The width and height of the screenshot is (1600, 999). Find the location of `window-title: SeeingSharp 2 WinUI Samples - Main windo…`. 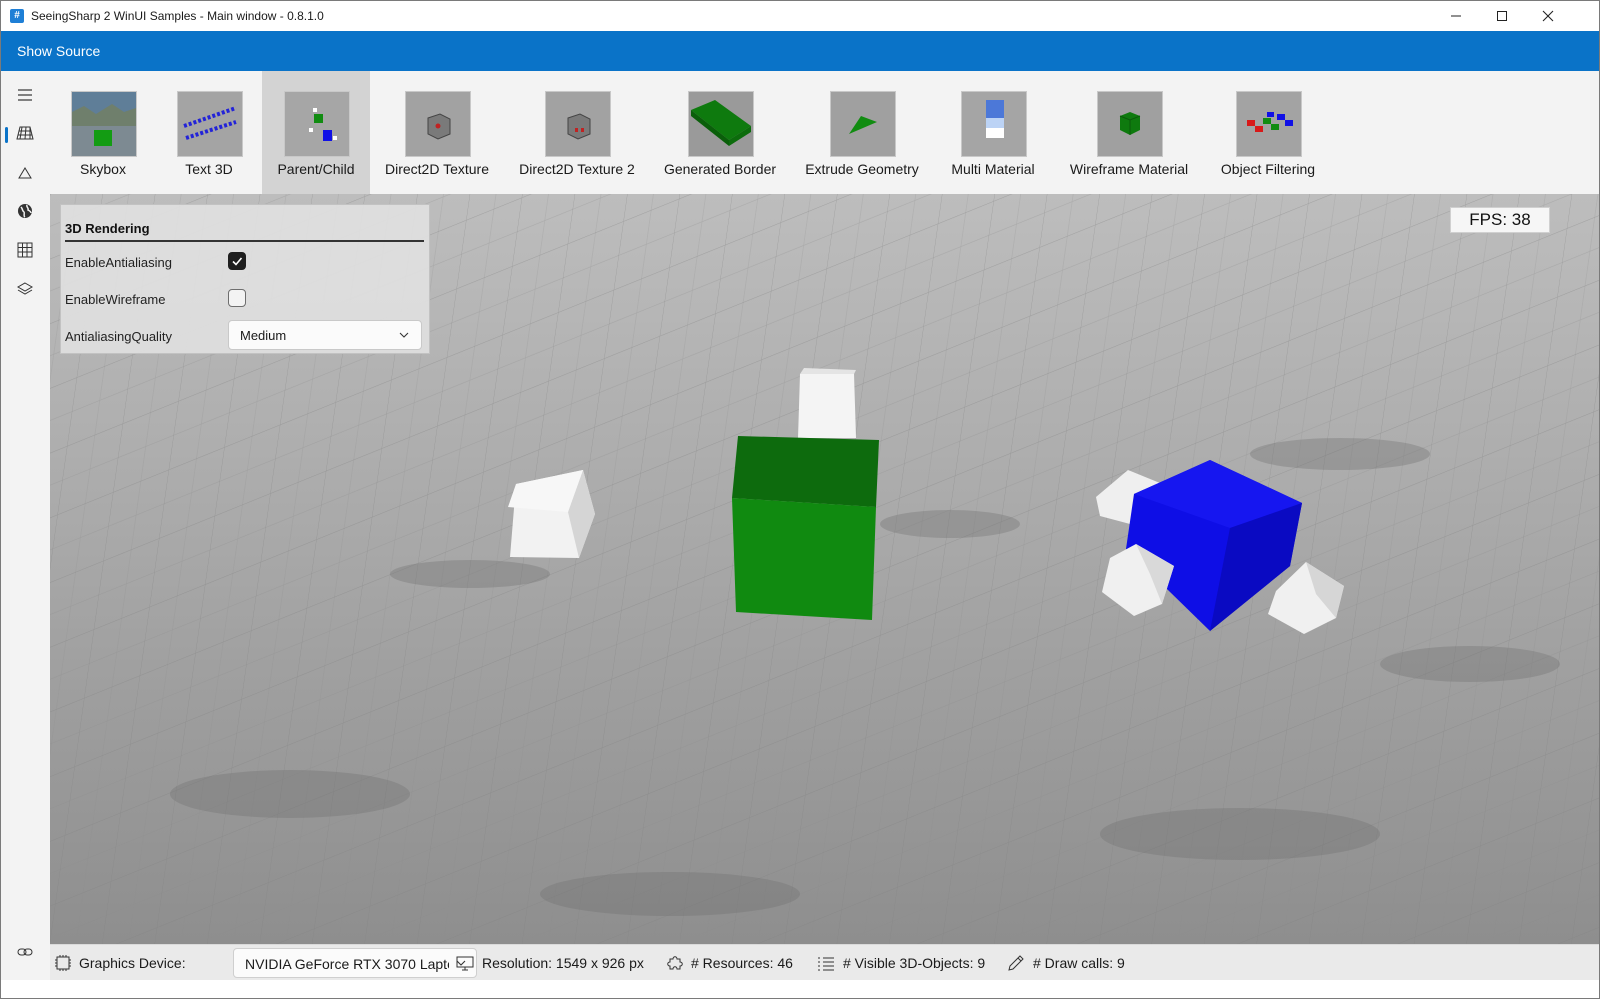

window-title: SeeingSharp 2 WinUI Samples - Main windo… is located at coordinates (177, 16).